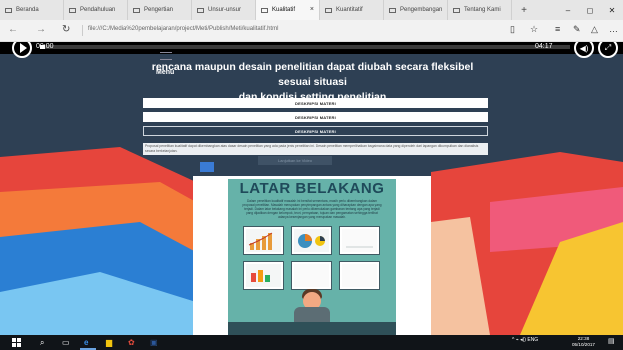  Describe the element at coordinates (524, 10) in the screenshot. I see `new-tab-button: +` at that location.